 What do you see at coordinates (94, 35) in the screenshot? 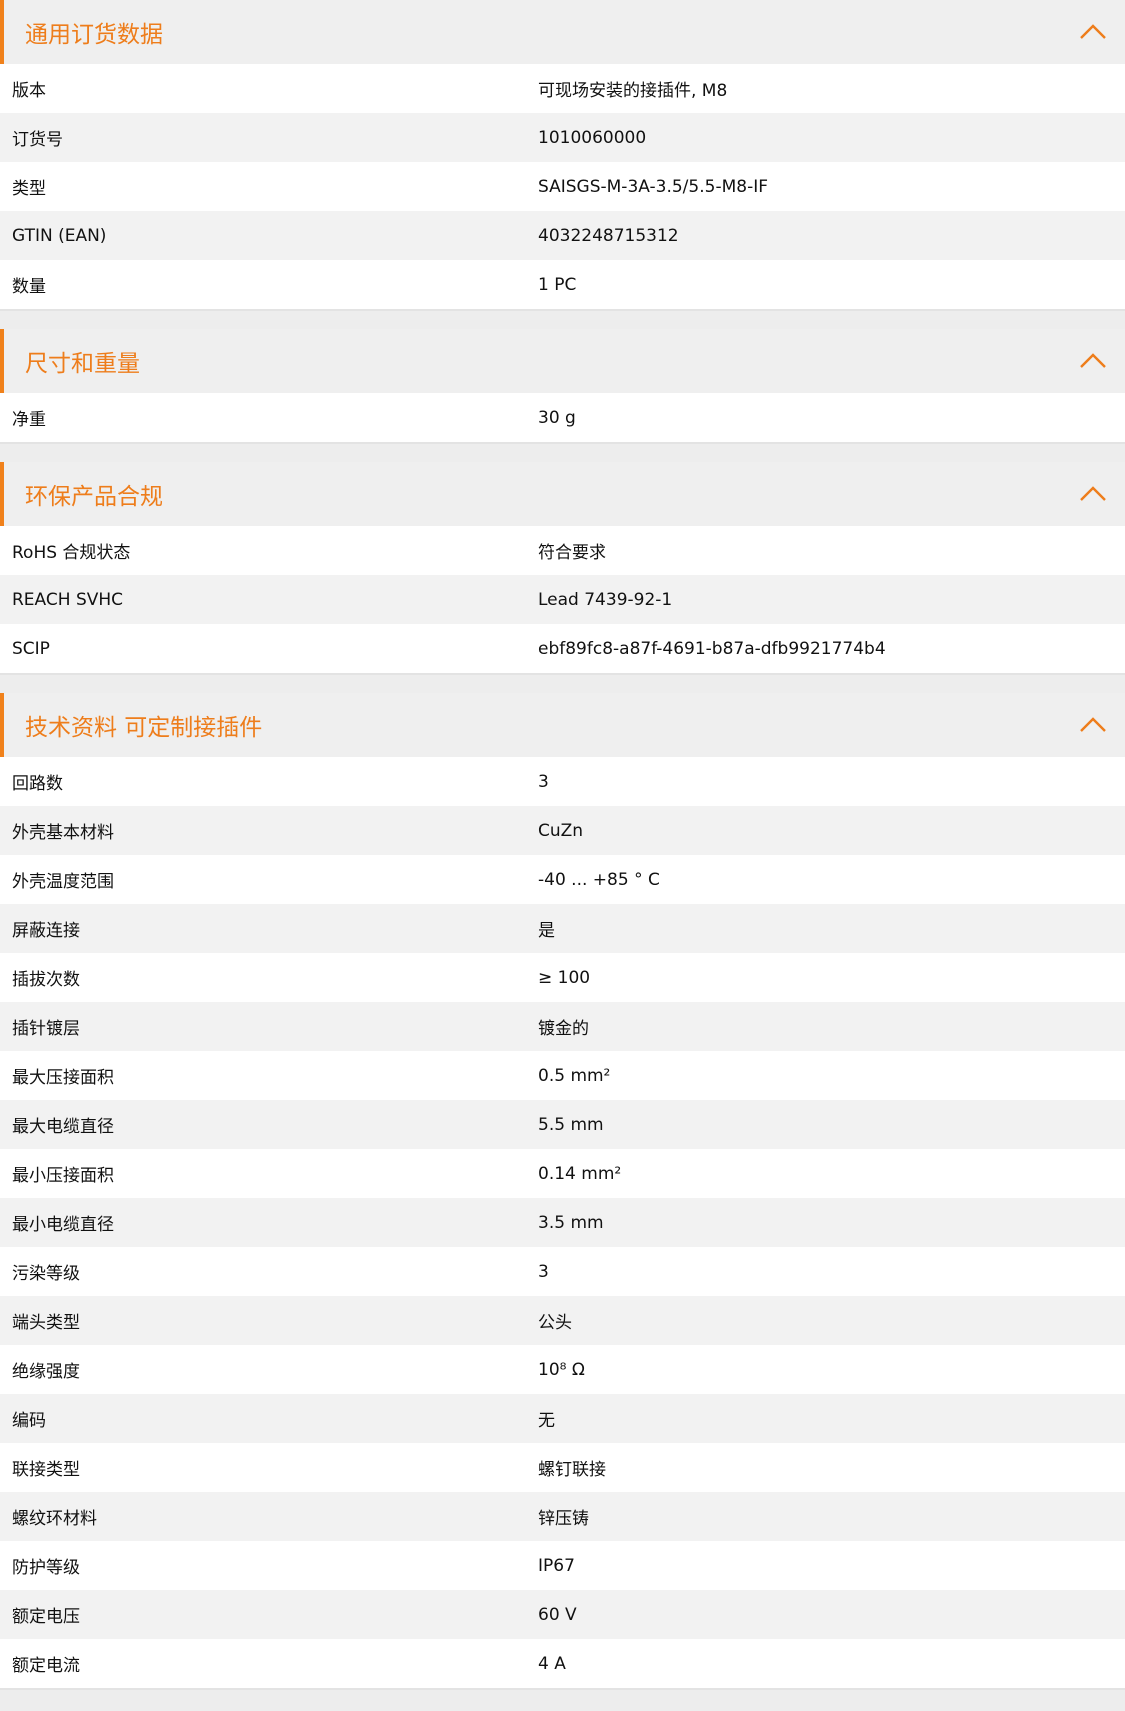
I see `section-title: 通用订货数据` at bounding box center [94, 35].